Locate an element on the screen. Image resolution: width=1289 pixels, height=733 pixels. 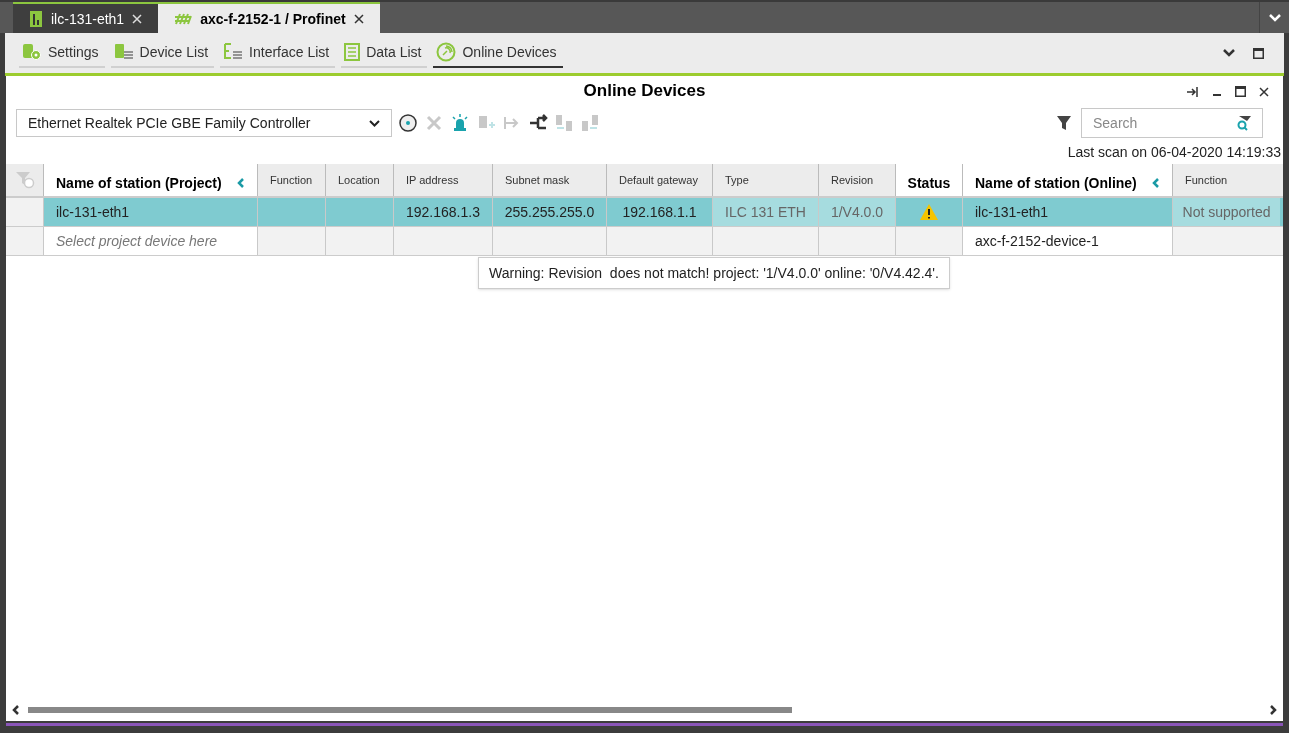
table-row: Select project device here axc-f-2152-device-1 is located at coordinates (644, 241).